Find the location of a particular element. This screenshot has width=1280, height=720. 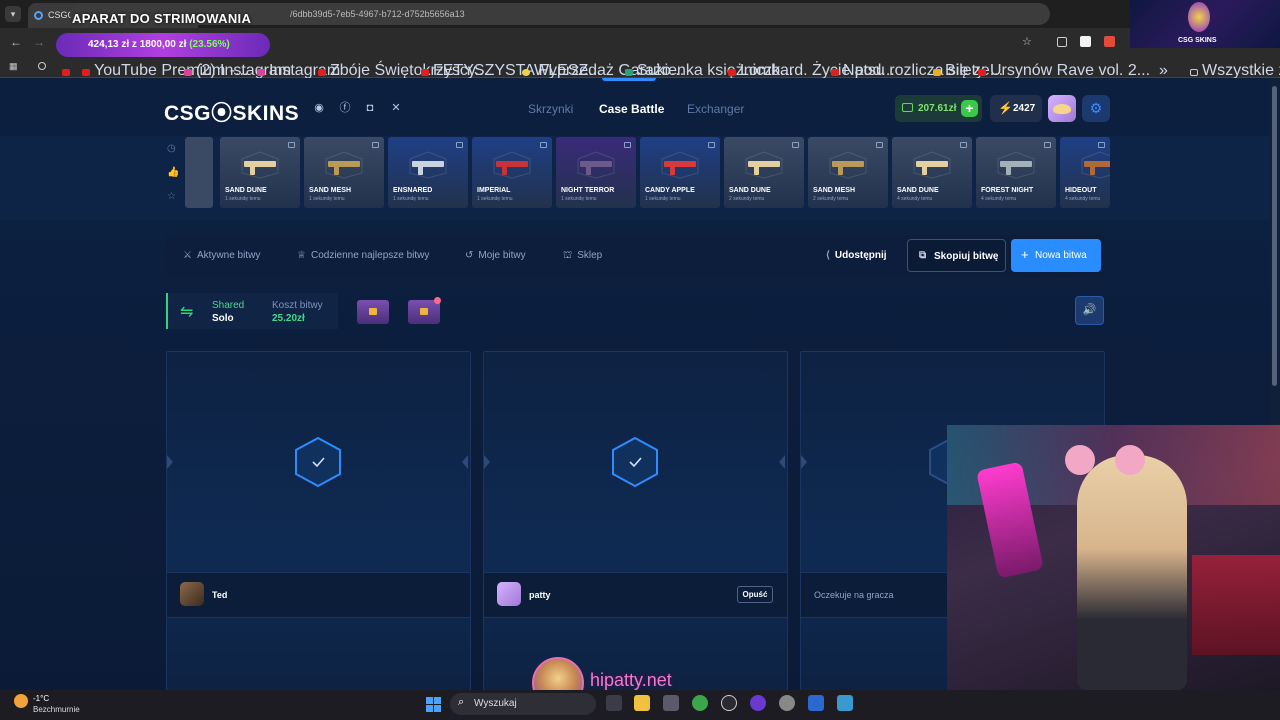

nav-skrzynki: Skrzynki is located at coordinates (550, 109).